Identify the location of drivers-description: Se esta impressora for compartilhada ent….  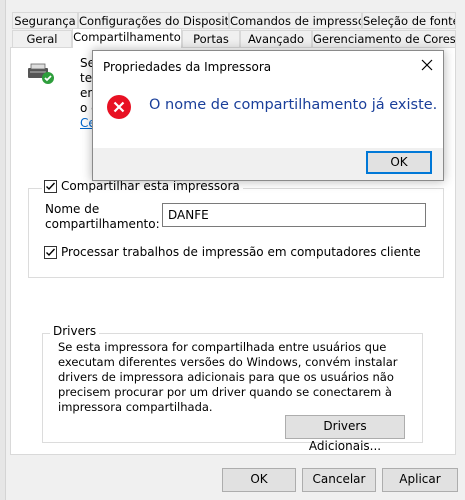
(228, 377).